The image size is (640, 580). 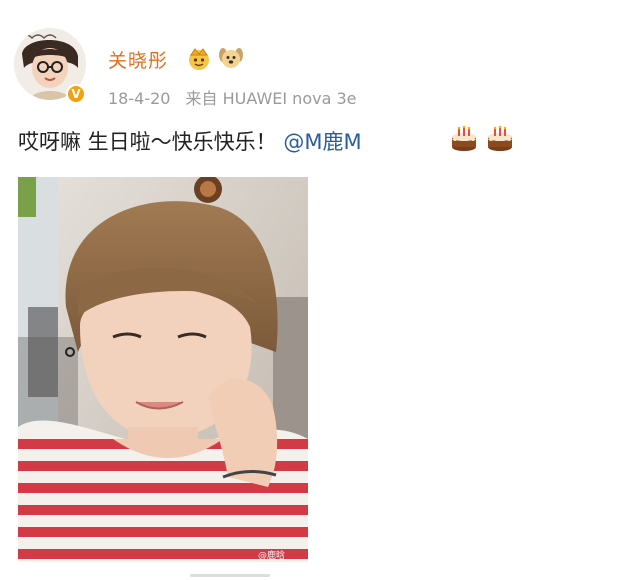 I want to click on author-name: 关晓彤, so click(x=138, y=59).